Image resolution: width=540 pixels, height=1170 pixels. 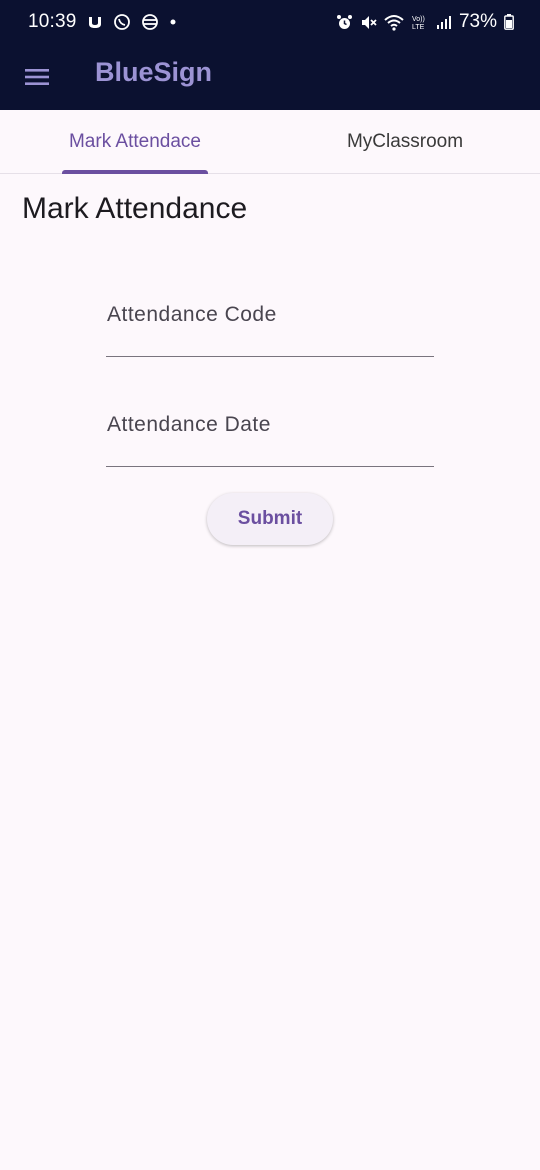 I want to click on battery-percentage: 73%, so click(x=477, y=21).